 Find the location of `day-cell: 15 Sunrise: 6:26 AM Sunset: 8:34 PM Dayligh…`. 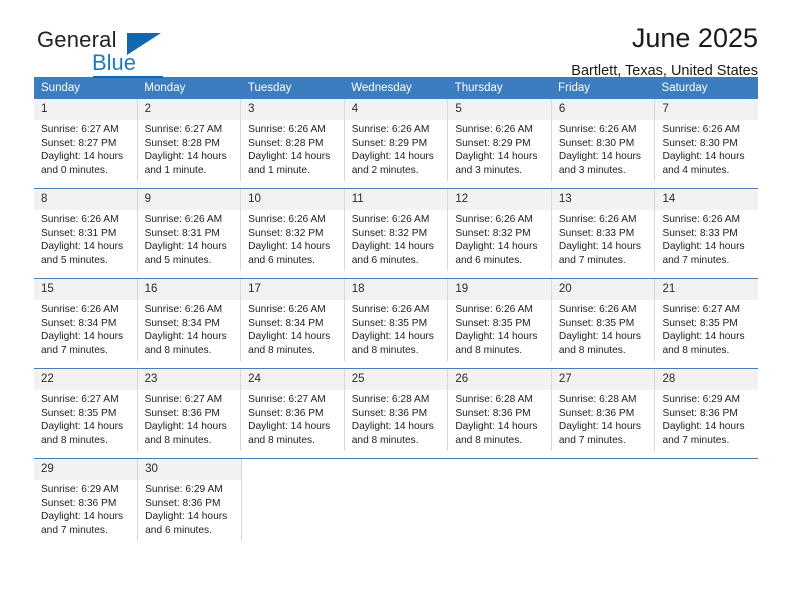

day-cell: 15 Sunrise: 6:26 AM Sunset: 8:34 PM Dayligh… is located at coordinates (86, 320).